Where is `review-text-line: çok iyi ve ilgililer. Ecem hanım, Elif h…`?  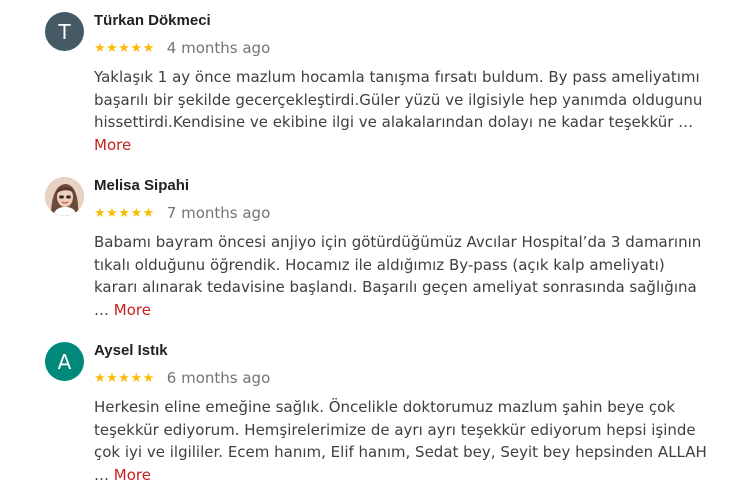 review-text-line: çok iyi ve ilgililer. Ecem hanım, Elif h… is located at coordinates (400, 452).